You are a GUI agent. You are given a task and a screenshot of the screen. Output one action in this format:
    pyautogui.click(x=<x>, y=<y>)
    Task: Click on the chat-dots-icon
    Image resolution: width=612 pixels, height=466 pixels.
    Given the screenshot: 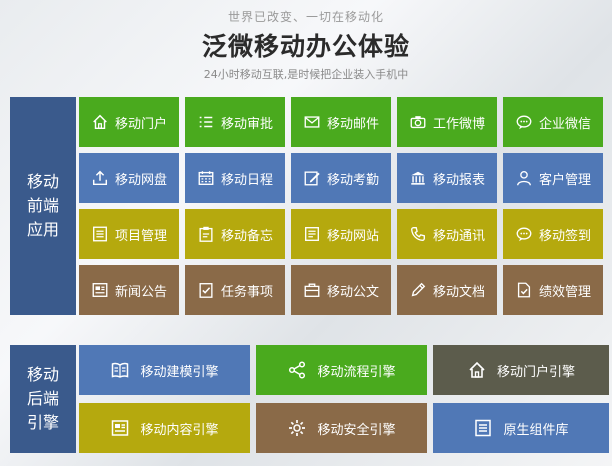 What is the action you would take?
    pyautogui.click(x=524, y=234)
    